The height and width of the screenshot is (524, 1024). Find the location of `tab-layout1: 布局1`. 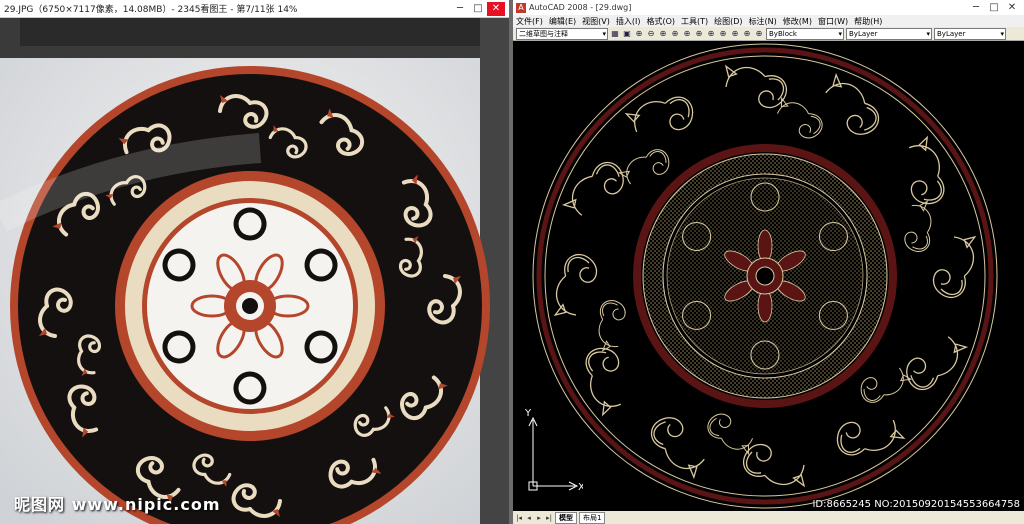

tab-layout1: 布局1 is located at coordinates (592, 517).